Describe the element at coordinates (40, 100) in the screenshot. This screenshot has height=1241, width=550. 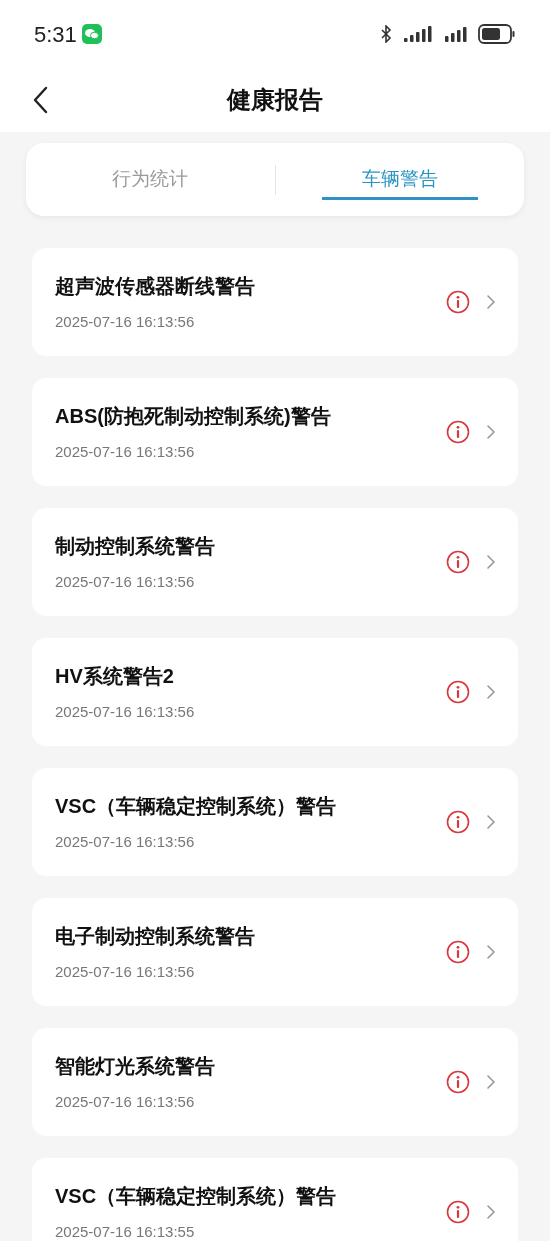
I see `back-icon` at that location.